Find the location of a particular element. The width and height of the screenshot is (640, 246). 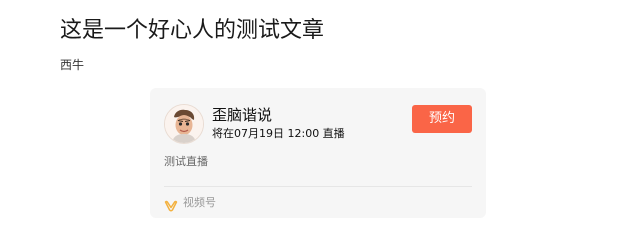

channel-name: 歪脑谐说 is located at coordinates (242, 115).